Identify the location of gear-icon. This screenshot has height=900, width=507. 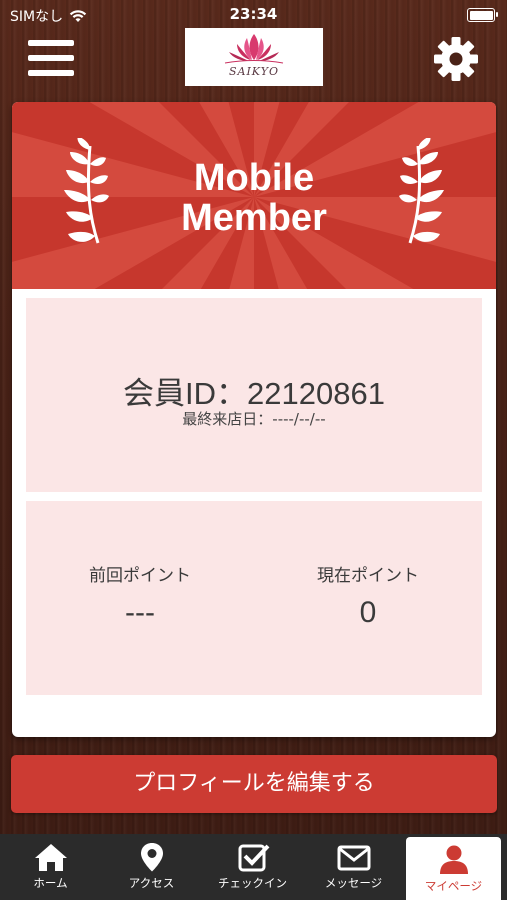
(456, 59).